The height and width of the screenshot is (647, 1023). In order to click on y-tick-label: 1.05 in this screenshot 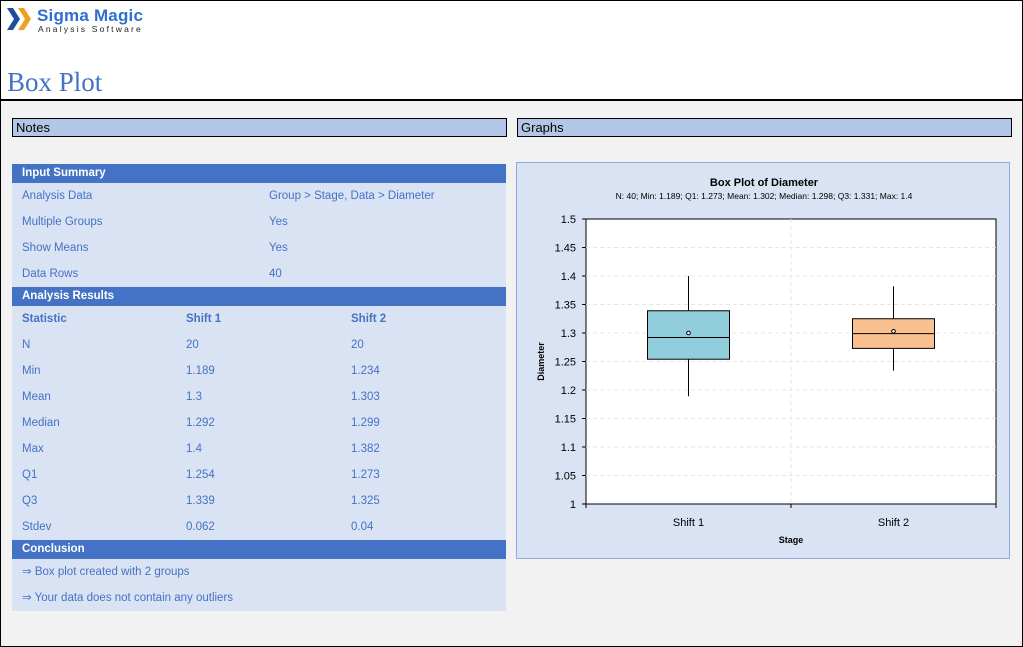, I will do `click(565, 477)`.